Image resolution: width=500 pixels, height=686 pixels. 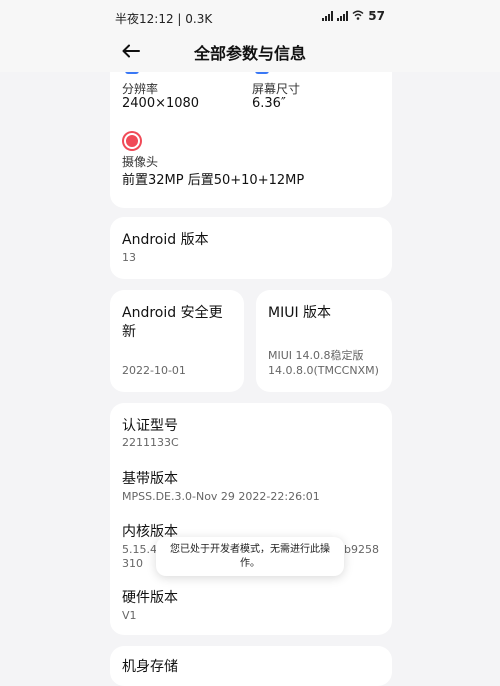 I want to click on baseband-label: 基带版本, so click(x=150, y=479).